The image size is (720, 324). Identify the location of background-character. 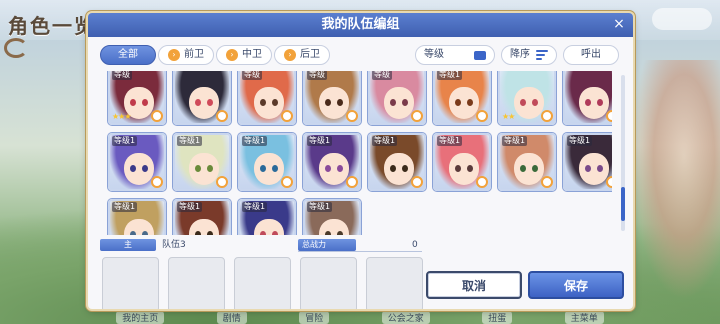
(675, 180).